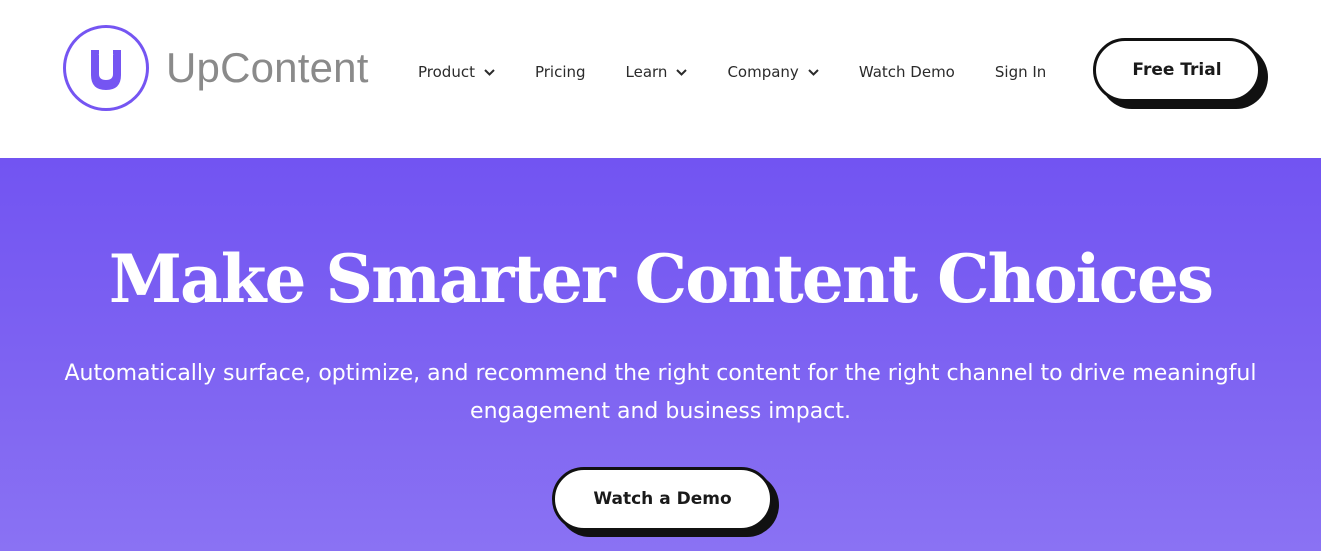  I want to click on nav-item-label: Pricing, so click(560, 72).